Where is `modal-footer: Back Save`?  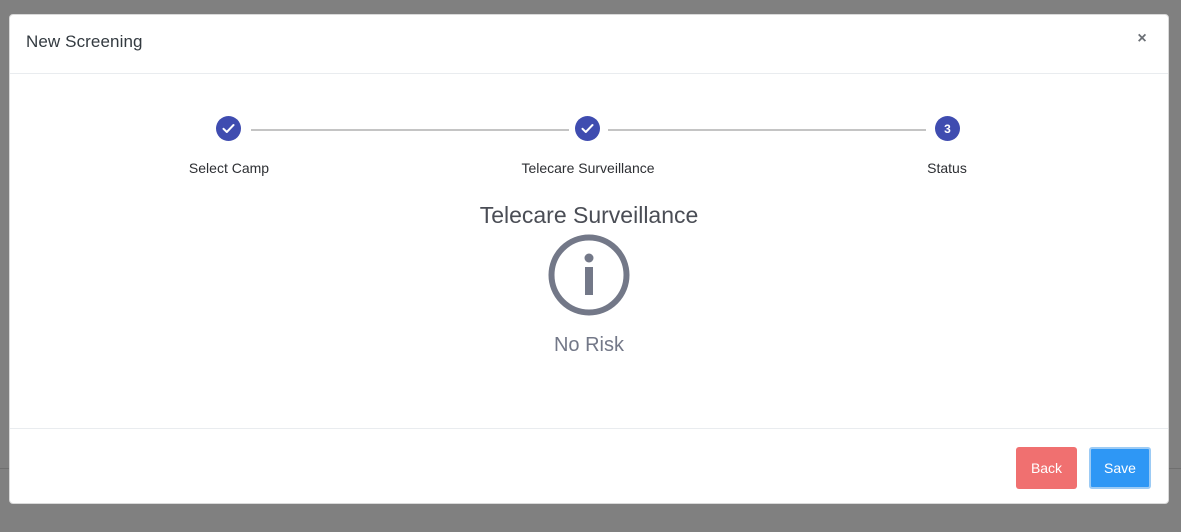
modal-footer: Back Save is located at coordinates (589, 465).